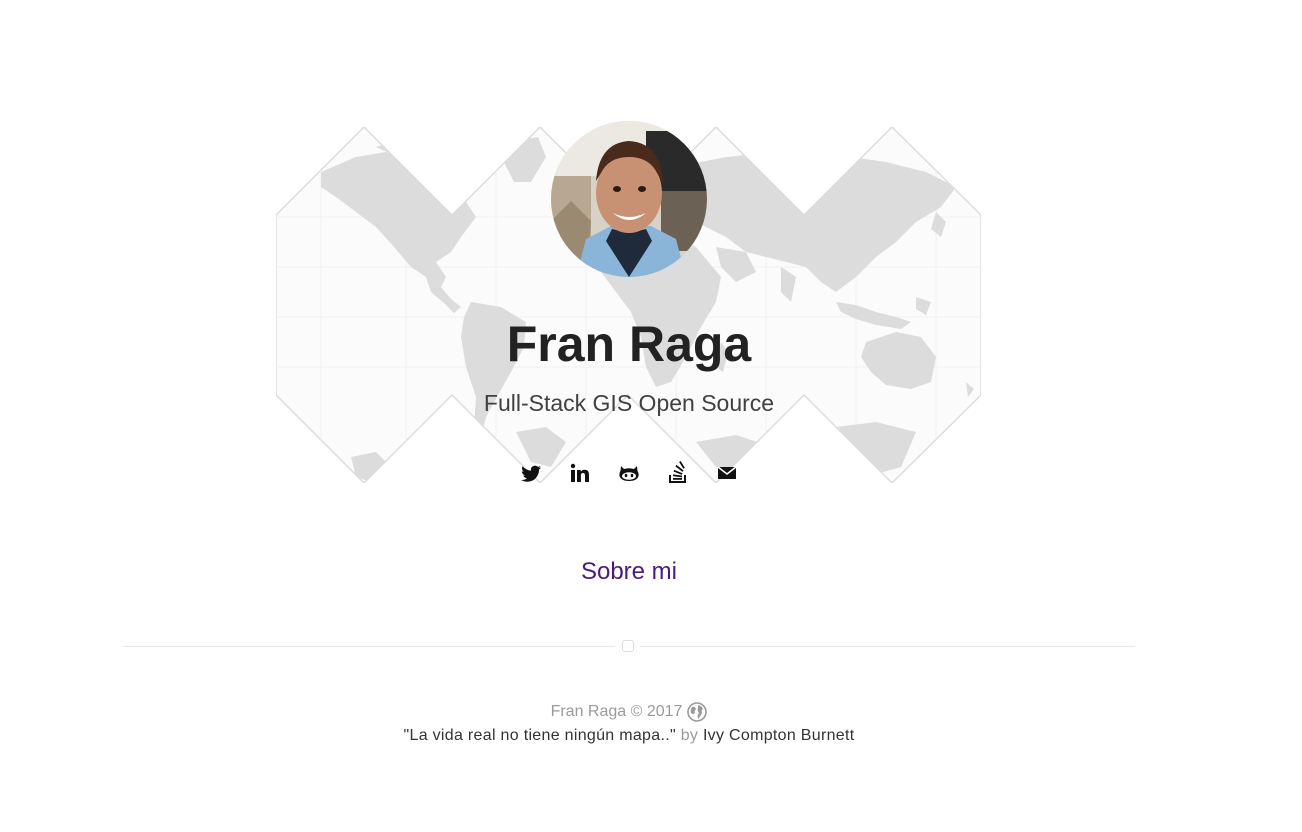 The image size is (1302, 832). Describe the element at coordinates (369, 646) in the screenshot. I see `divider-left` at that location.